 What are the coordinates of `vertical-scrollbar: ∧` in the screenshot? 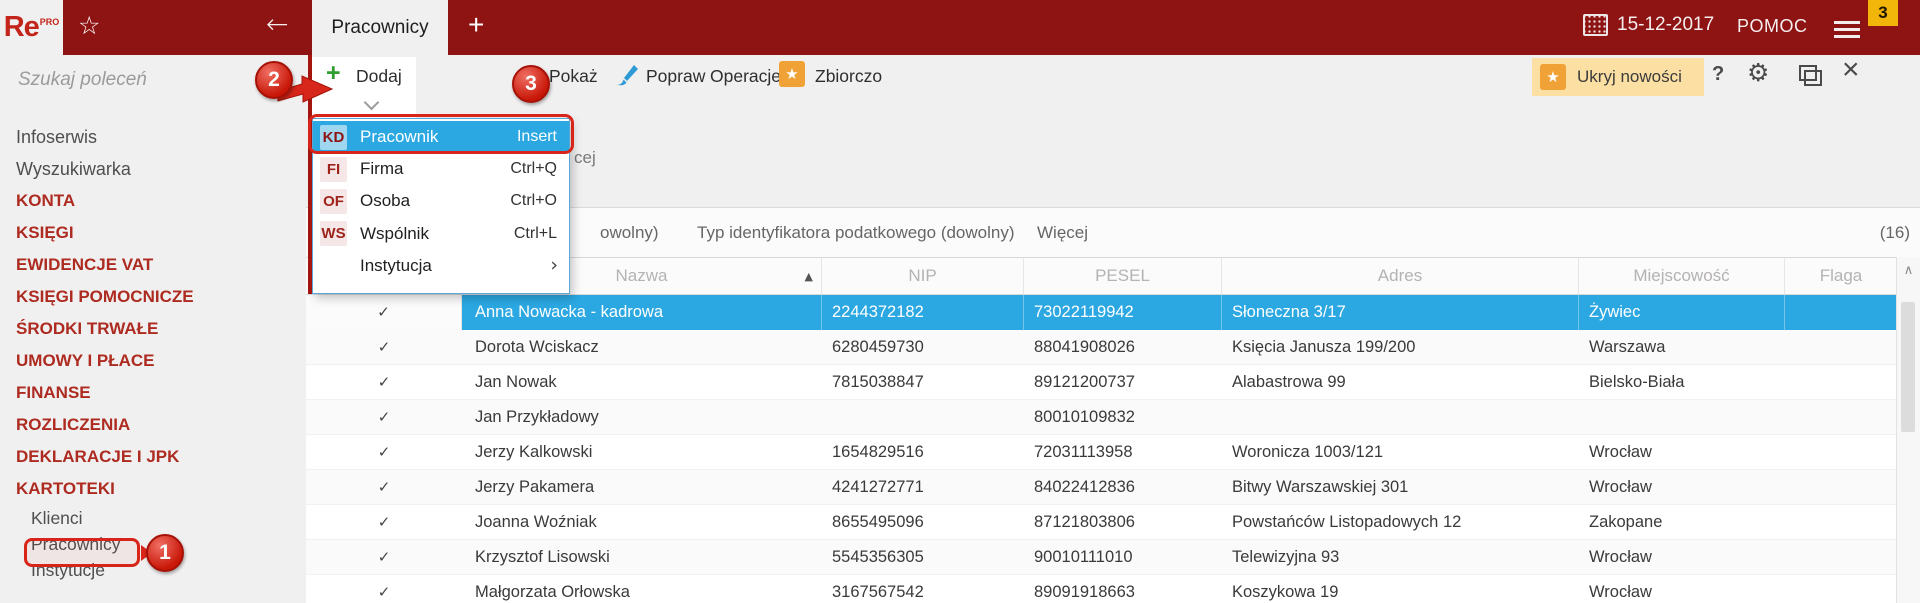 It's located at (1908, 430).